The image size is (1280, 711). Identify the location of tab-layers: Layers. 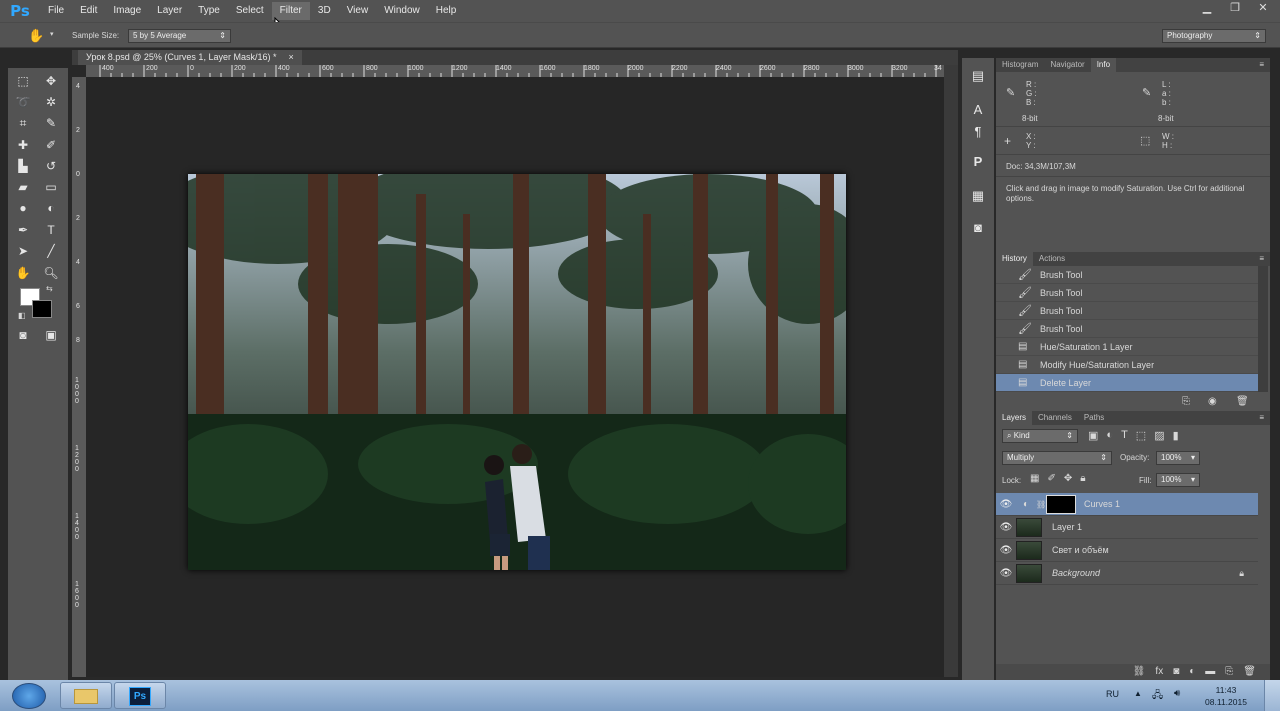
(1014, 418).